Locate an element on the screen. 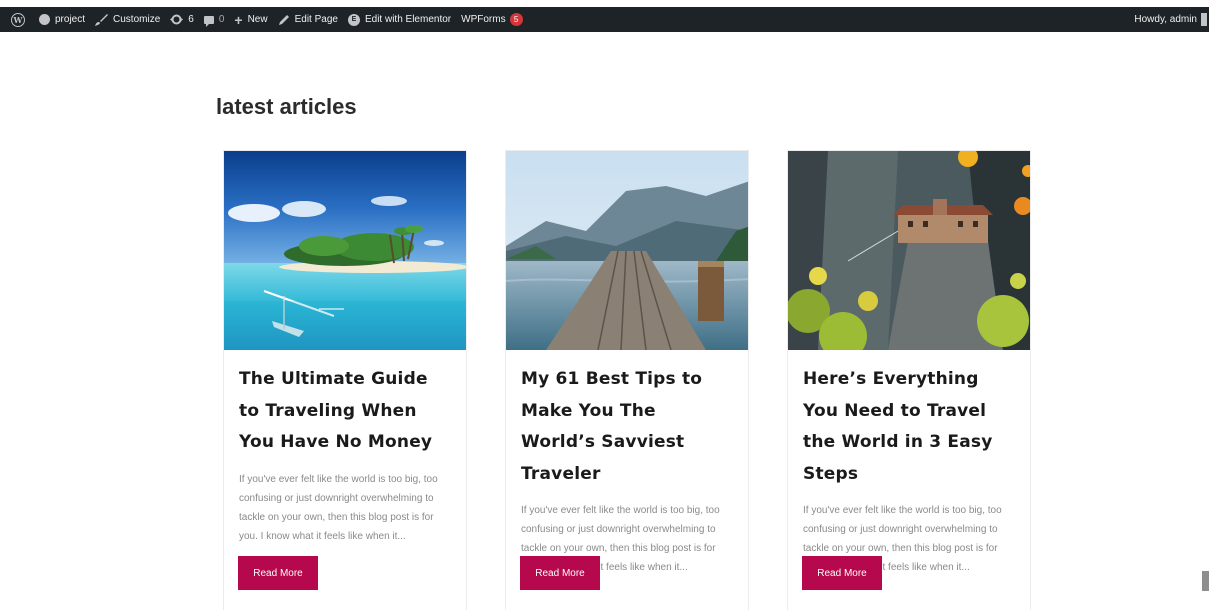  article-image-monastery is located at coordinates (909, 250).